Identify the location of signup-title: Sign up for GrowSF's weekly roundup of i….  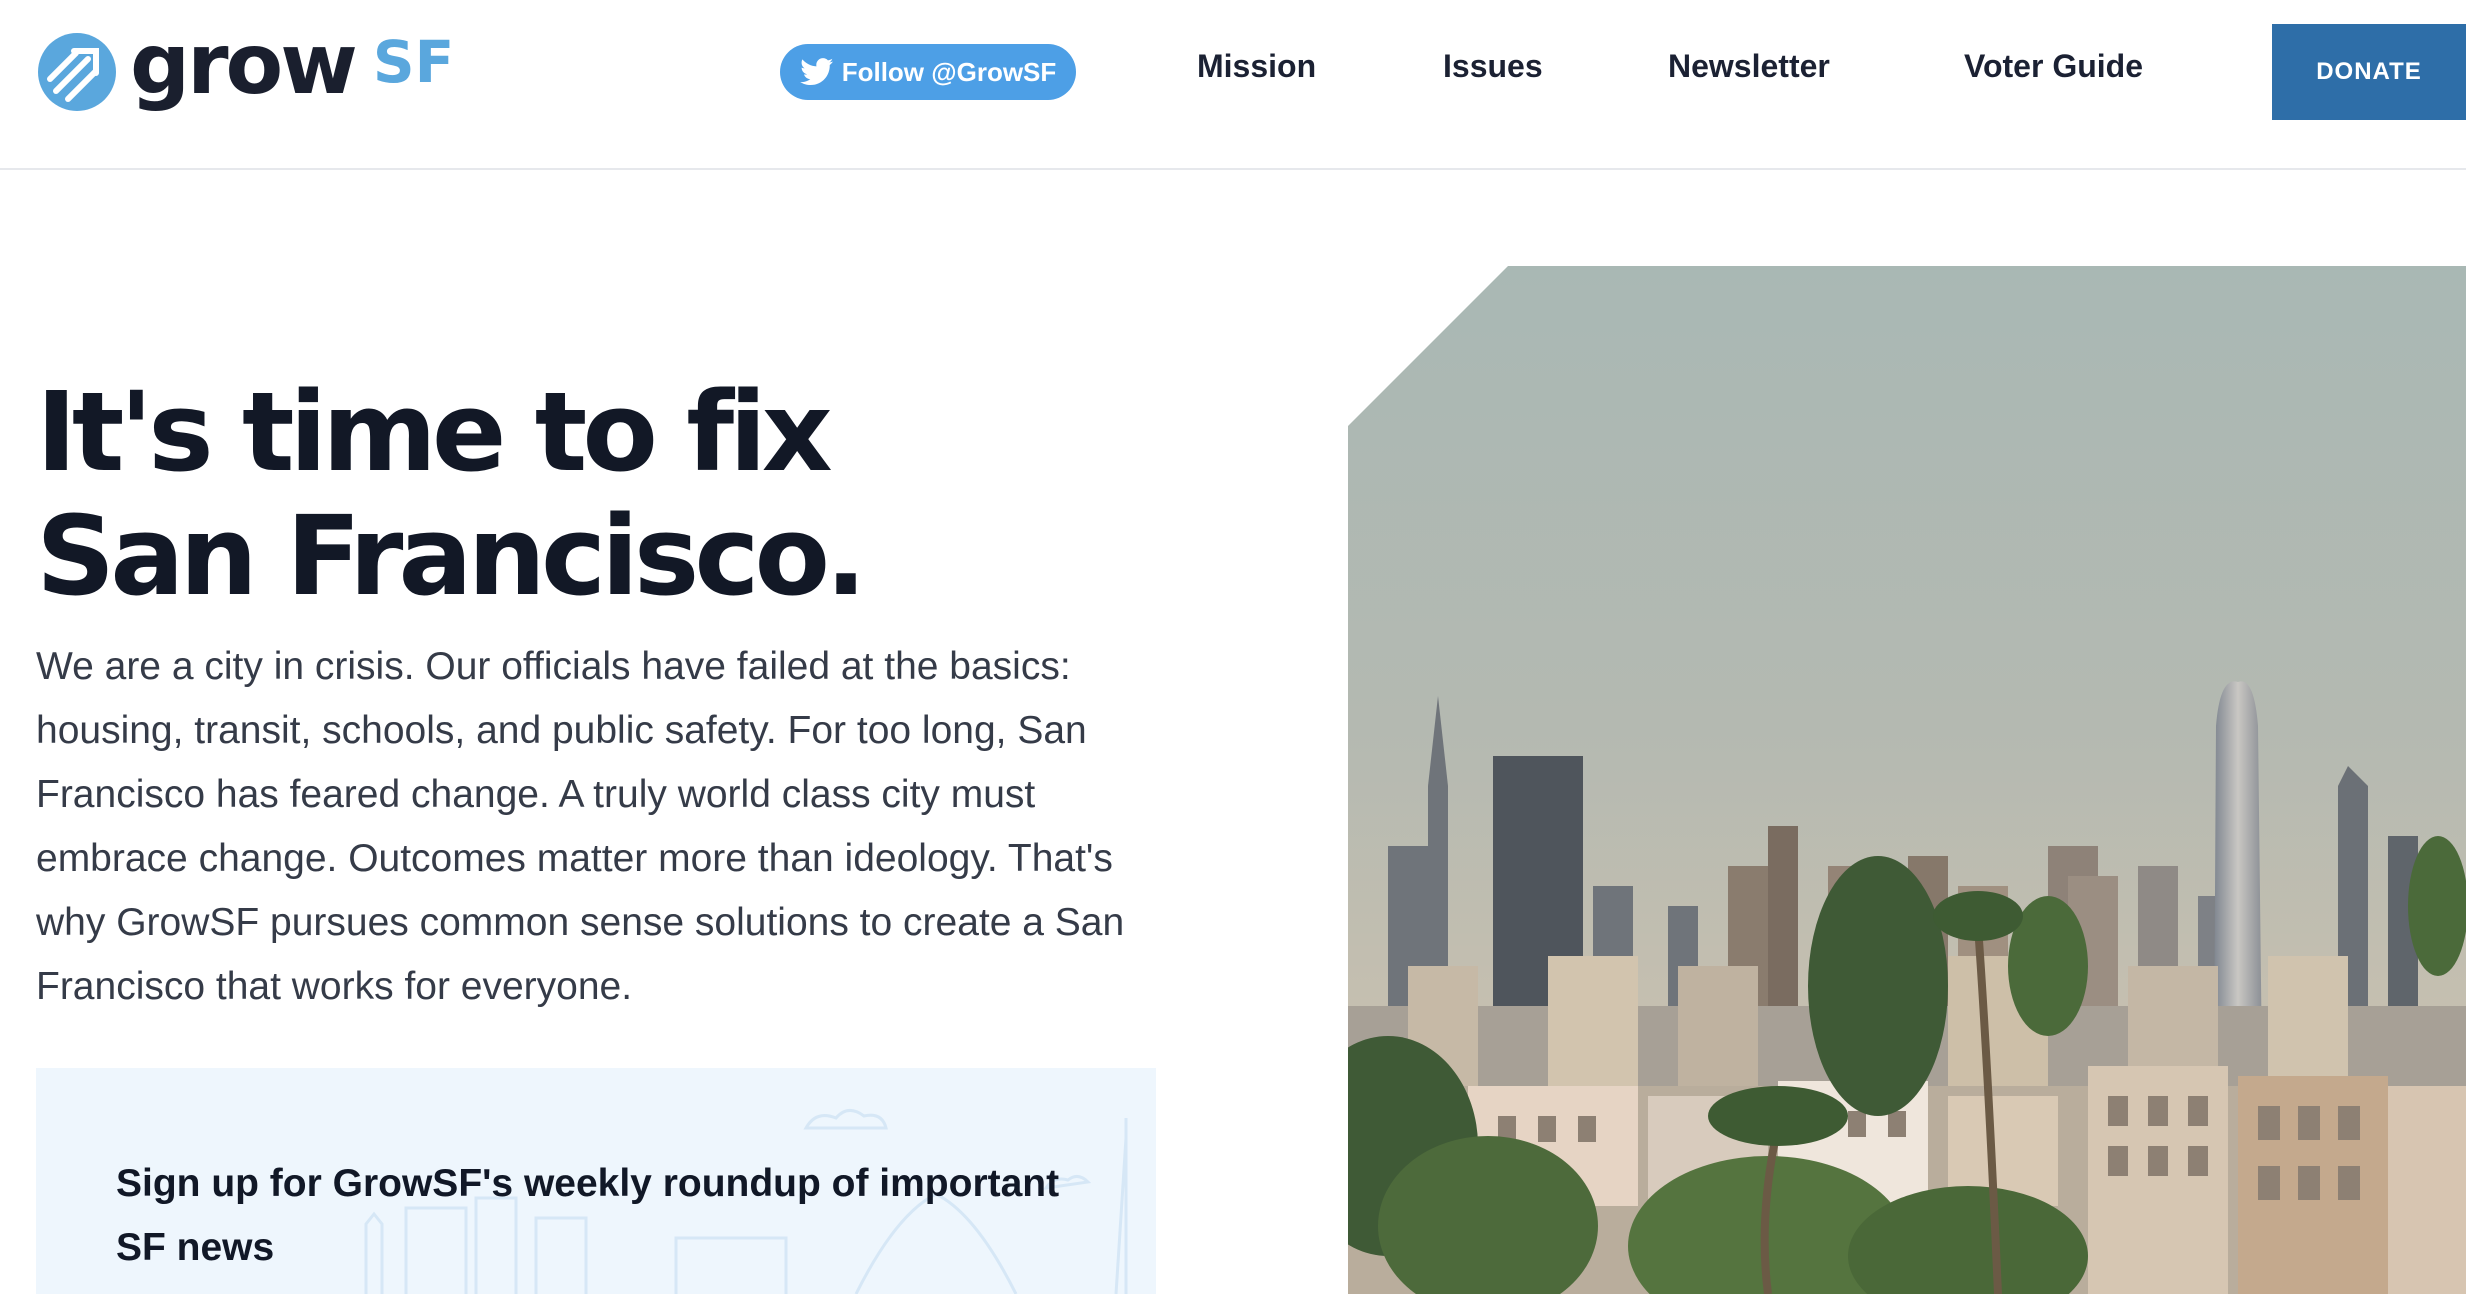
(588, 1215).